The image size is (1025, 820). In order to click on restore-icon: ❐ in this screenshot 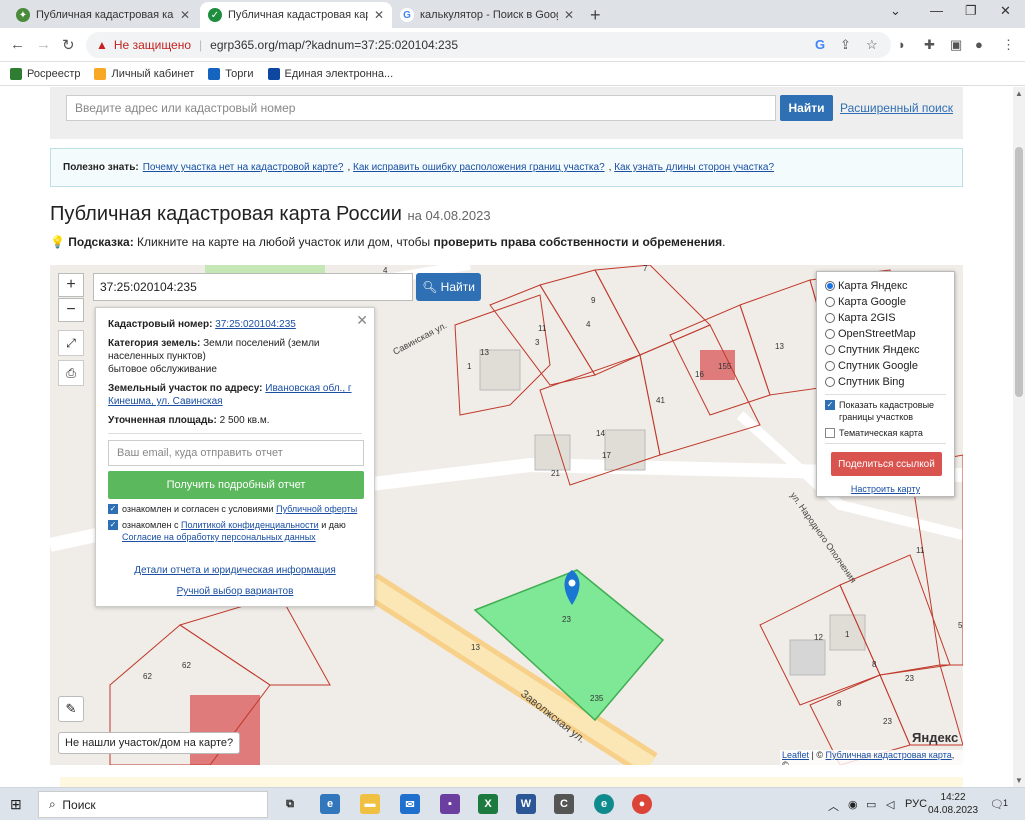, I will do `click(971, 11)`.